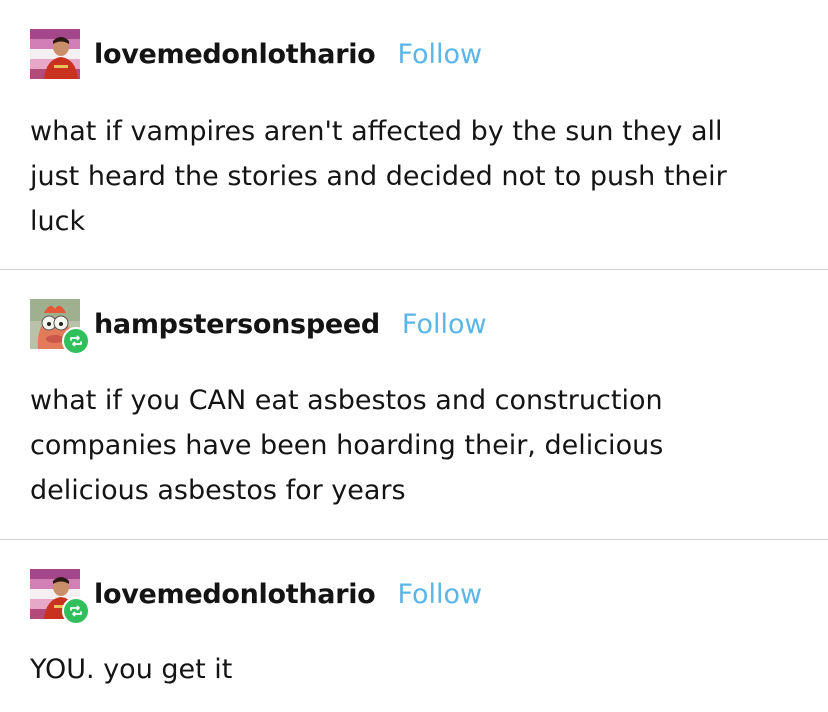 This screenshot has width=828, height=712. What do you see at coordinates (237, 324) in the screenshot?
I see `username: hampstersonspeed` at bounding box center [237, 324].